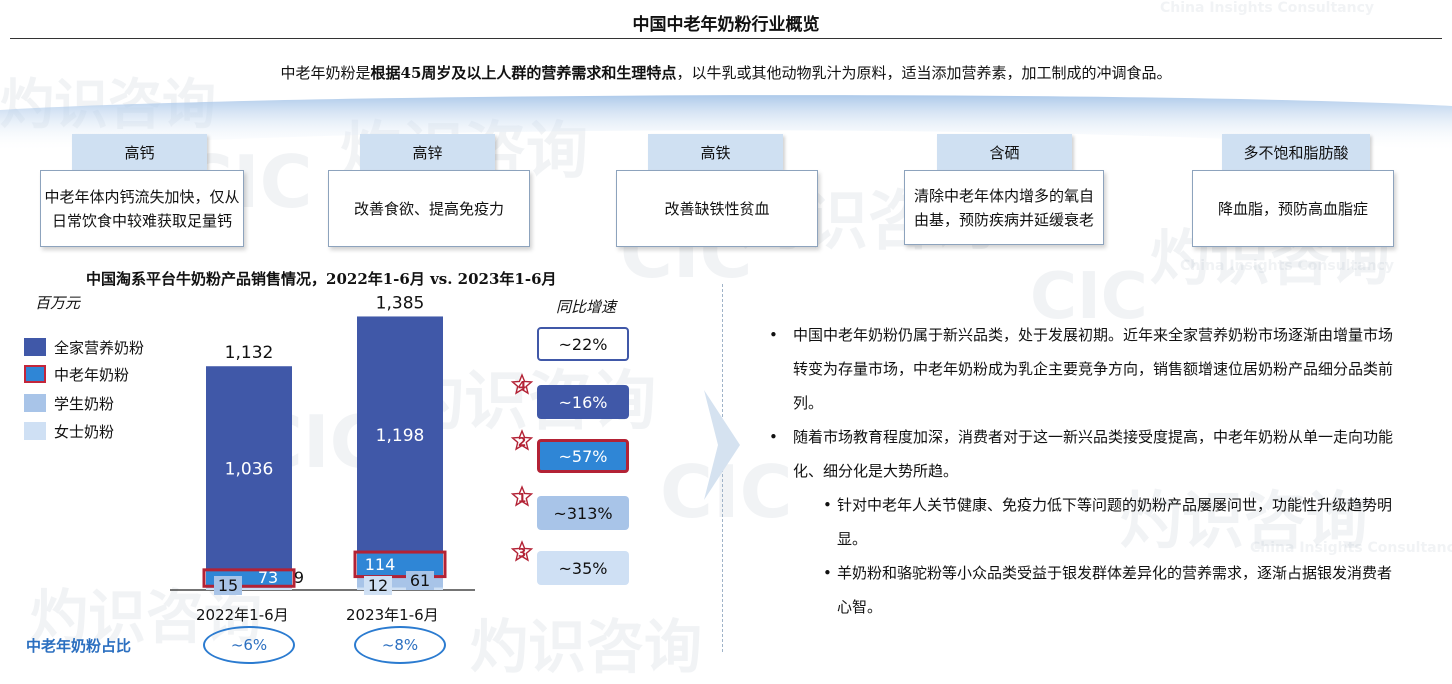 This screenshot has width=1452, height=684. What do you see at coordinates (1004, 152) in the screenshot?
I see `feature-head: 含硒` at bounding box center [1004, 152].